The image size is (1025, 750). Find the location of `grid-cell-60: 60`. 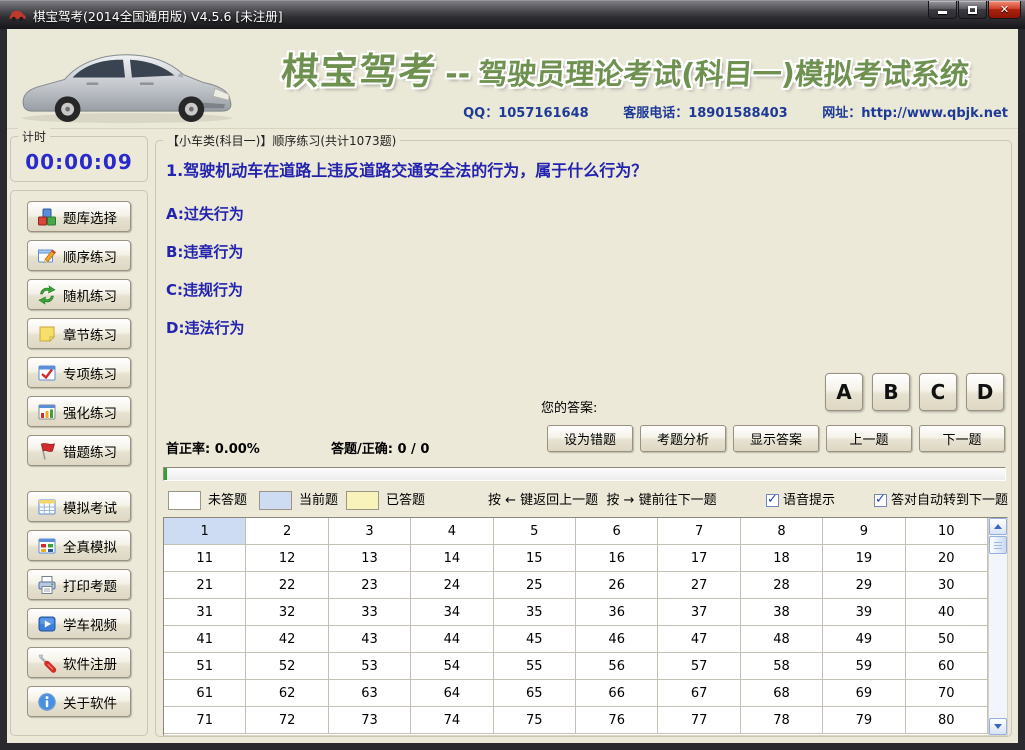

grid-cell-60: 60 is located at coordinates (946, 666).